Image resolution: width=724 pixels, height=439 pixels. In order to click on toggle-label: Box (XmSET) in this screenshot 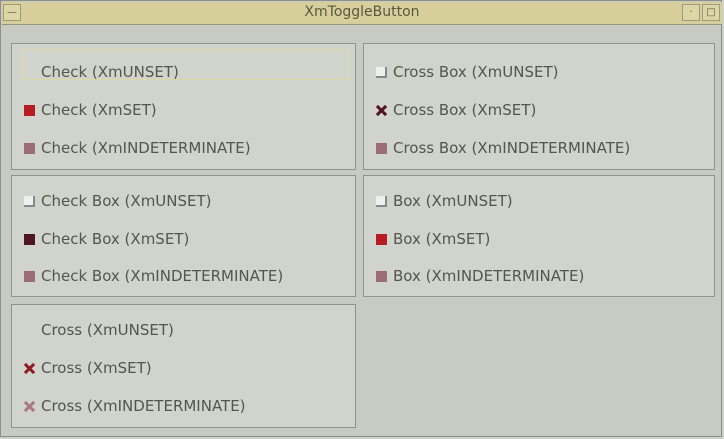, I will do `click(442, 239)`.